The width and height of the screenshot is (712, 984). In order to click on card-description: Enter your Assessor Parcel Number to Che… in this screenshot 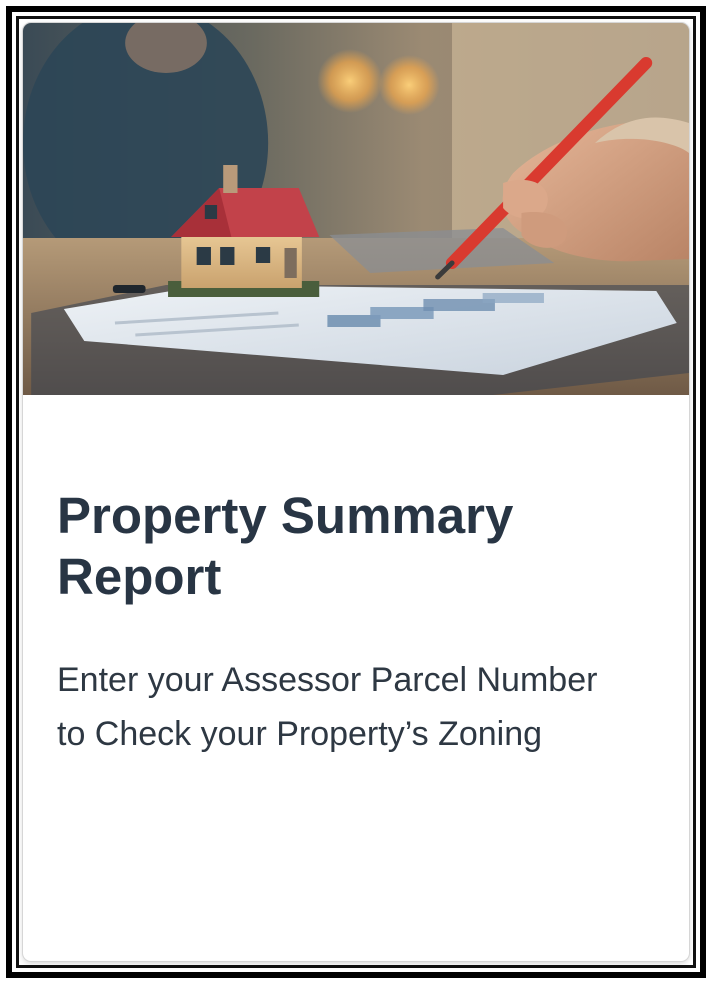, I will do `click(327, 707)`.